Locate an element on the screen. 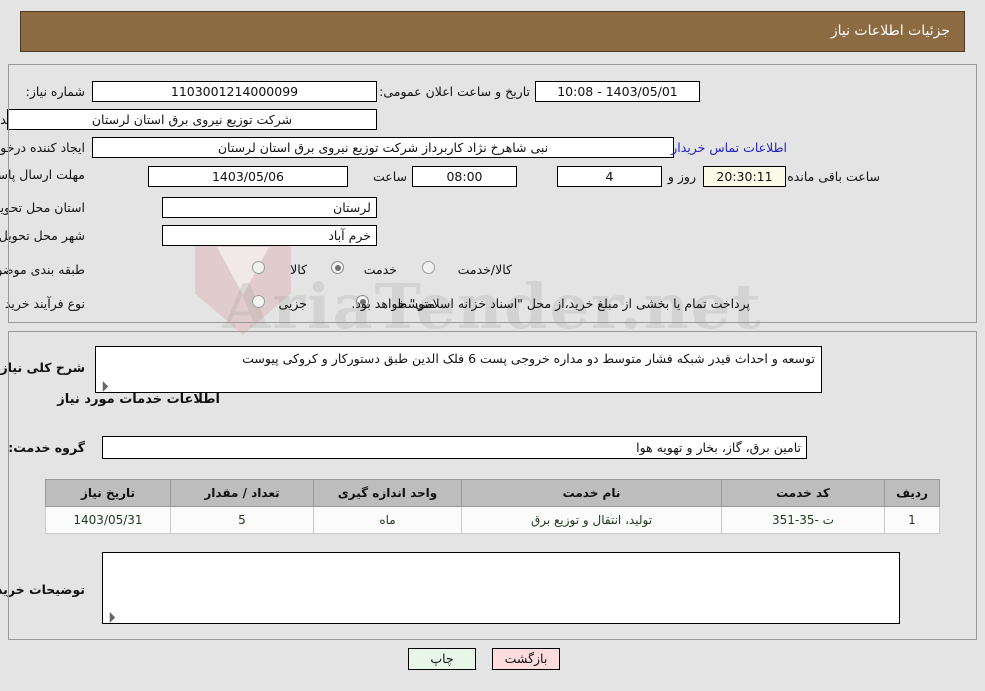  cell-code: ت -35-351 is located at coordinates (803, 520).